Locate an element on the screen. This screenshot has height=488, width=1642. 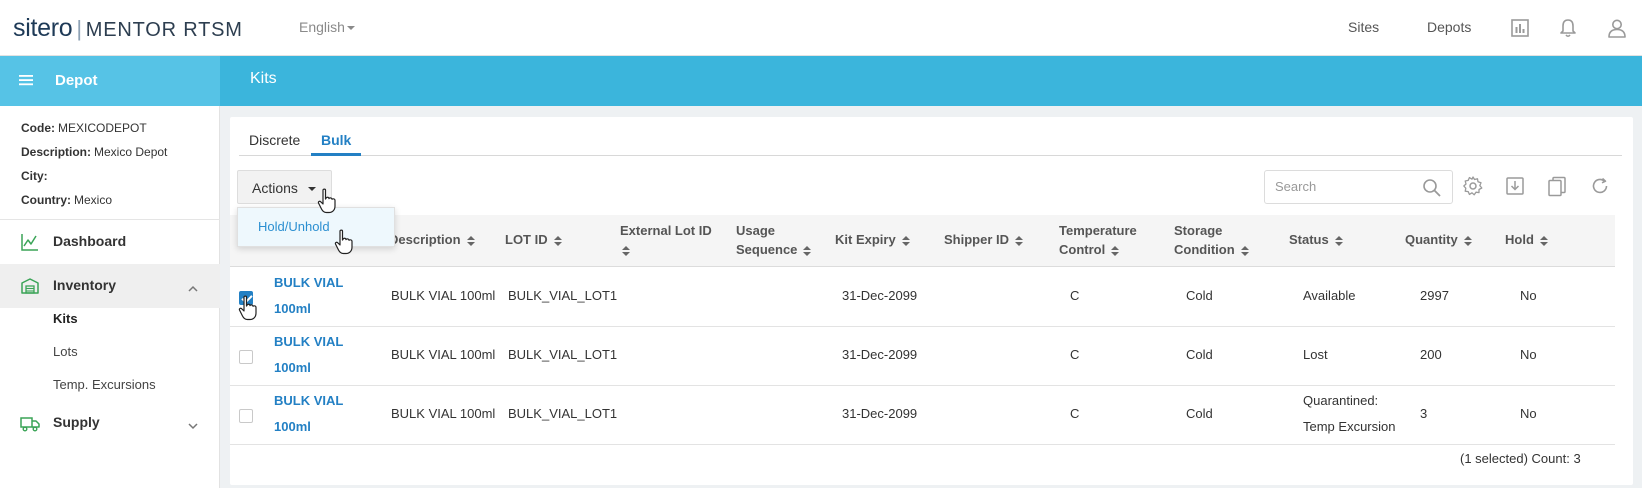
cell-kit-expiry: 31-Dec-2099 is located at coordinates (880, 354).